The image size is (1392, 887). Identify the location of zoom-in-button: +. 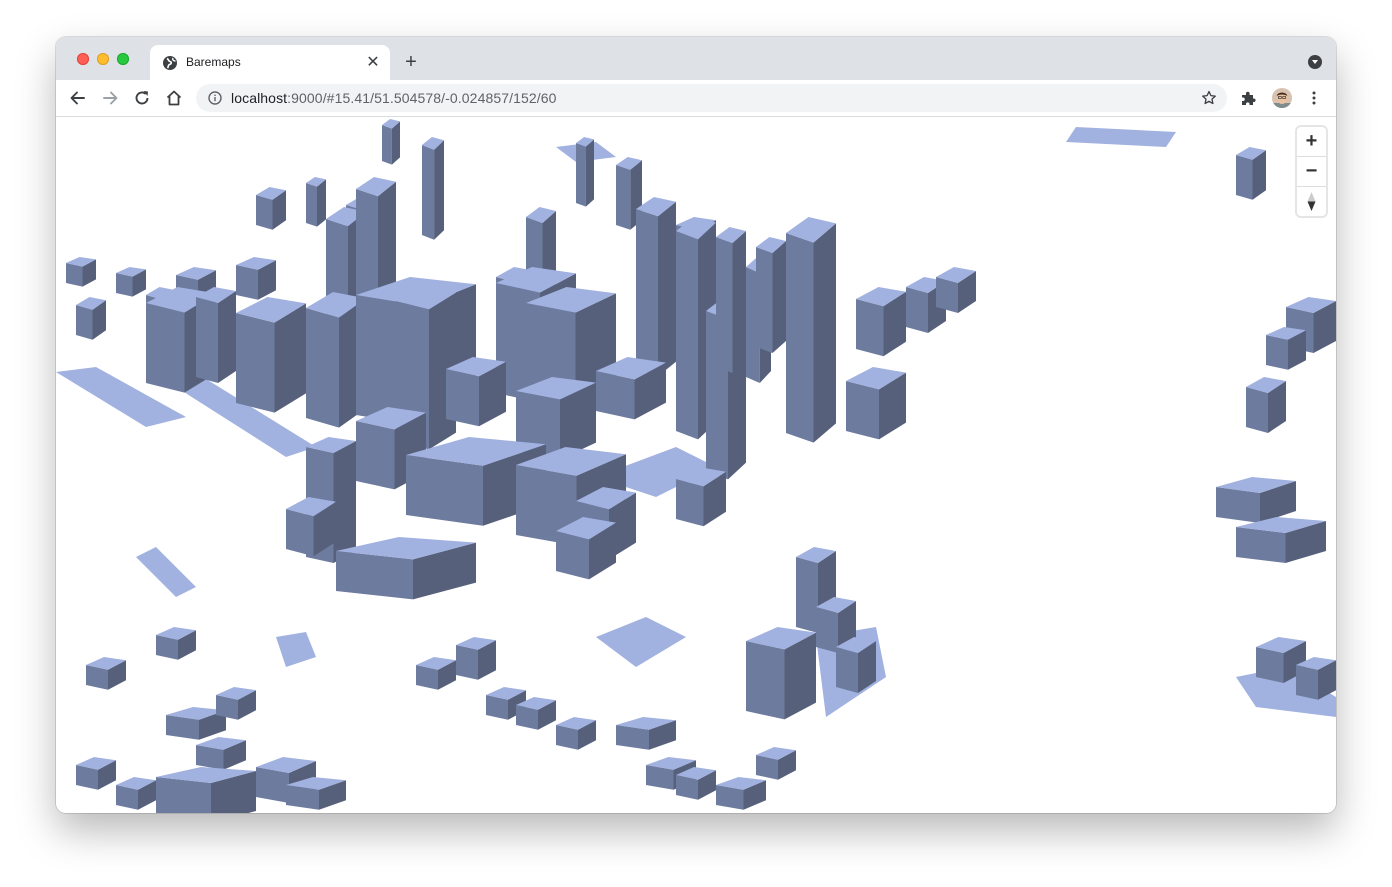
(1311, 142).